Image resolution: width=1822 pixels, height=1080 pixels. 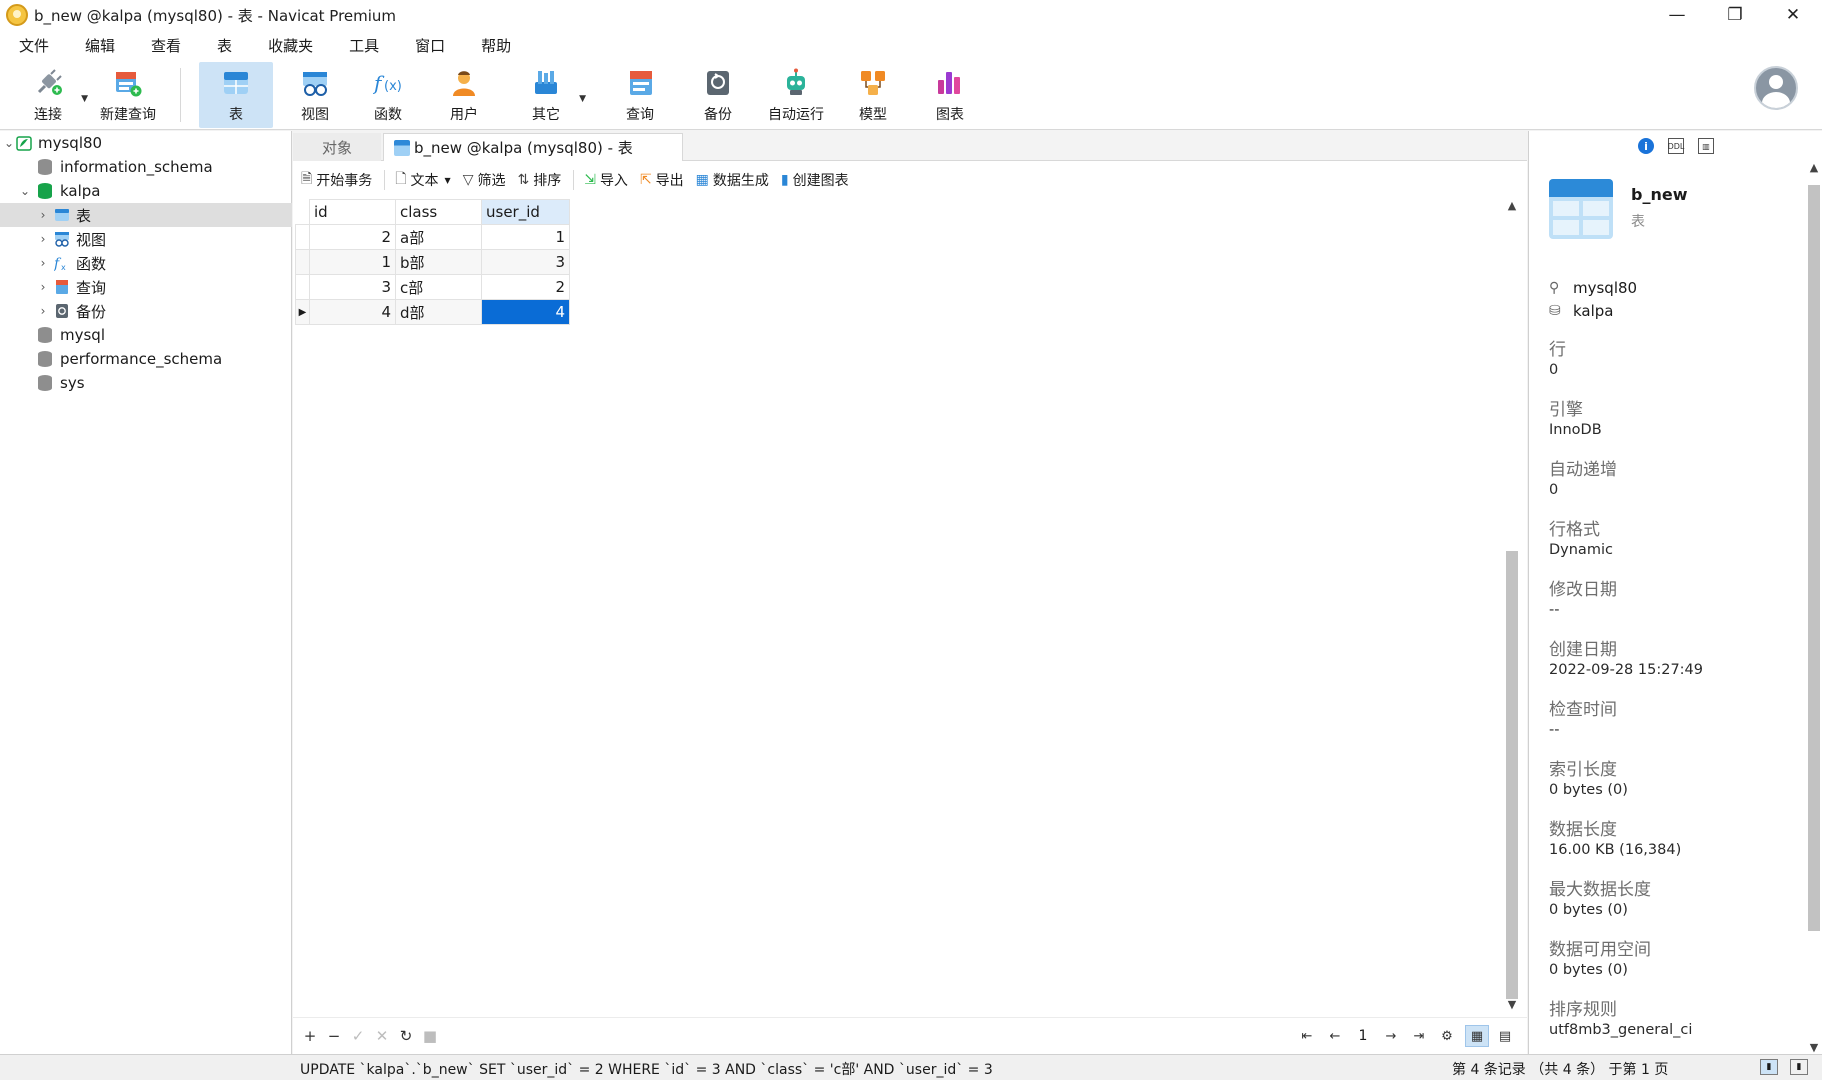 I want to click on menu-window: 窗口, so click(x=430, y=45).